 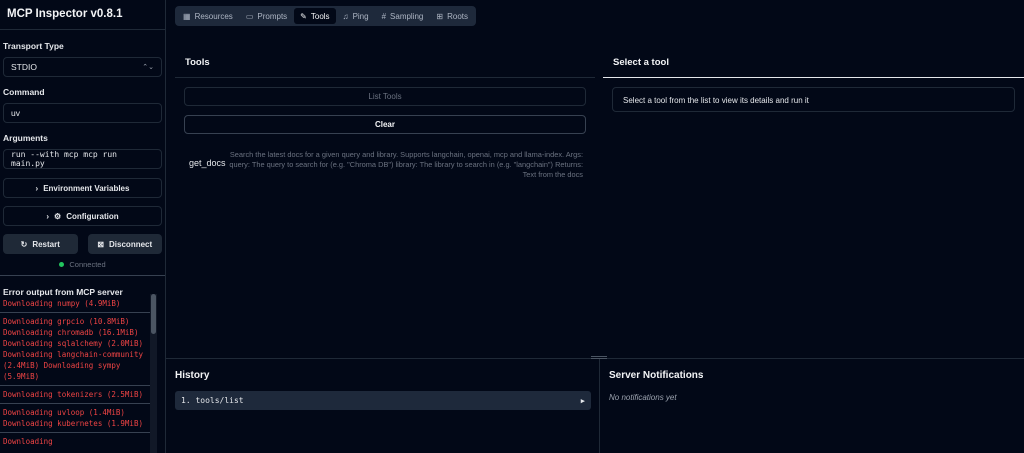 I want to click on transport-value: STDIO, so click(x=24, y=67).